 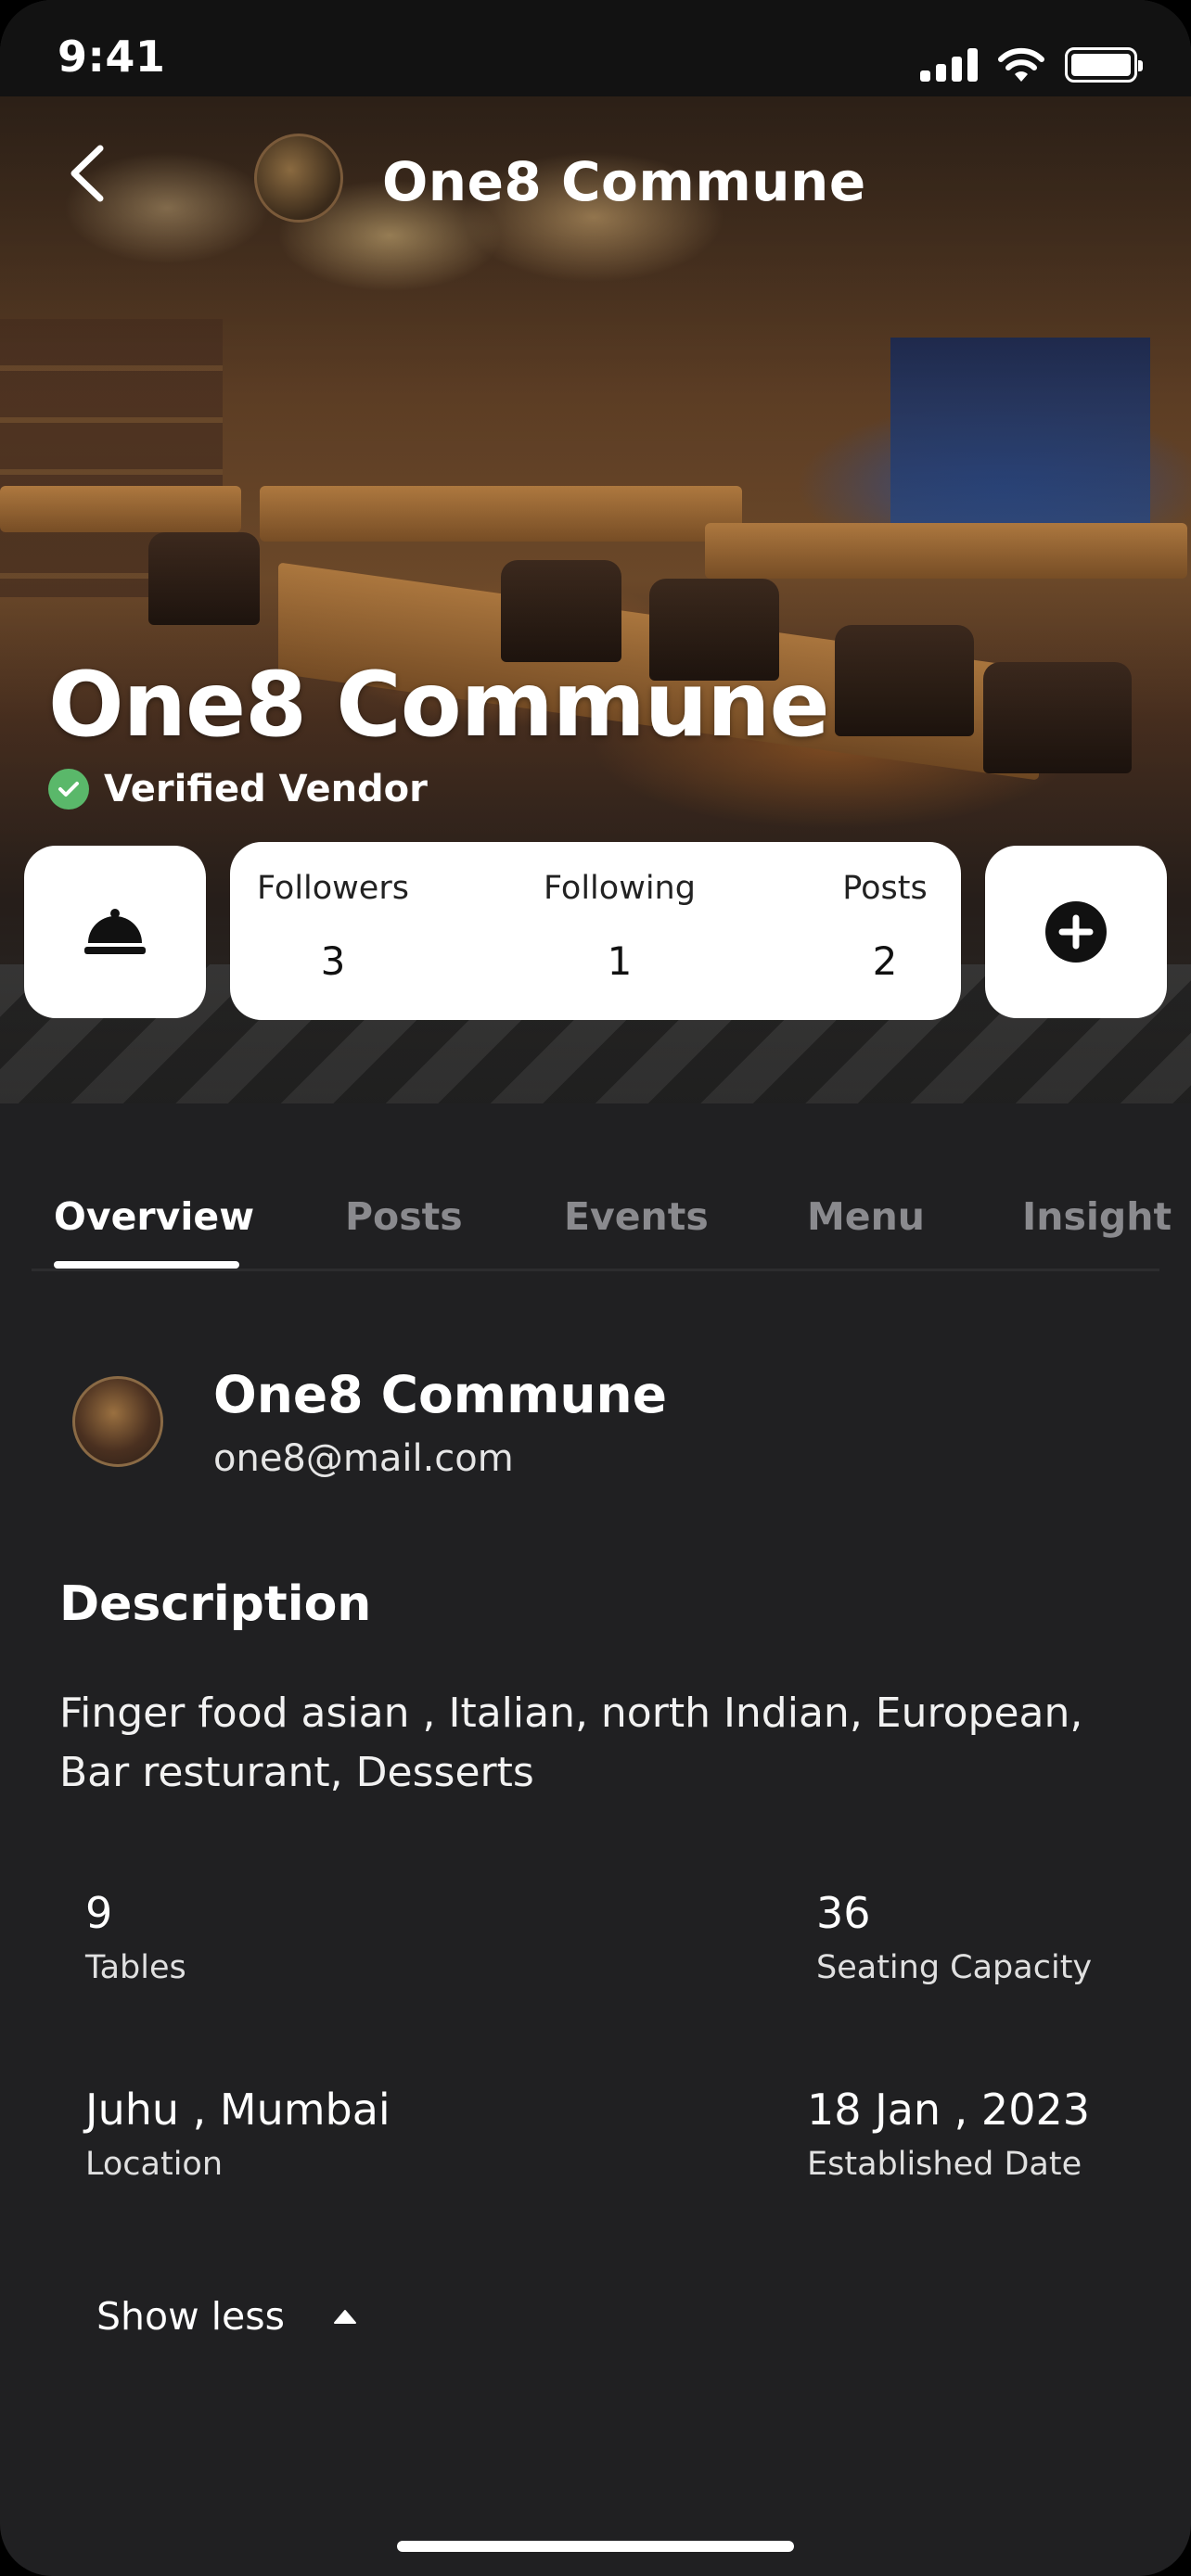 What do you see at coordinates (154, 2165) in the screenshot?
I see `detail-label: Location` at bounding box center [154, 2165].